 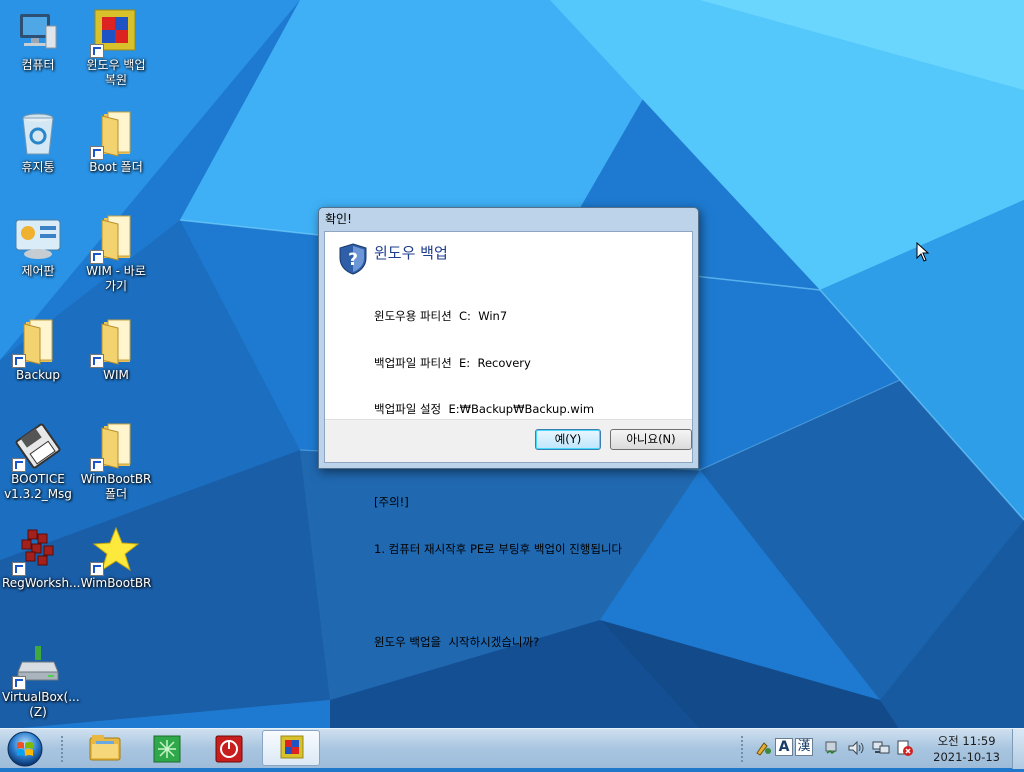 I want to click on network-drive-icon, so click(x=37, y=665).